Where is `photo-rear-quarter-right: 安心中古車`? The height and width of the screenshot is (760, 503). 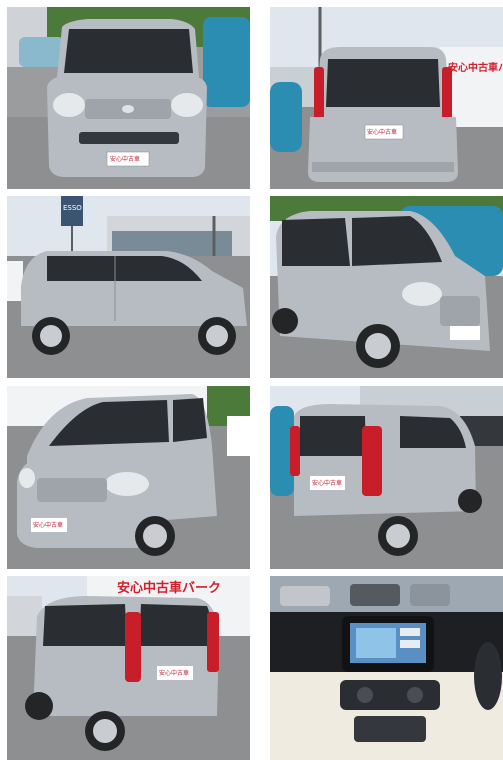 photo-rear-quarter-right: 安心中古車 is located at coordinates (386, 477).